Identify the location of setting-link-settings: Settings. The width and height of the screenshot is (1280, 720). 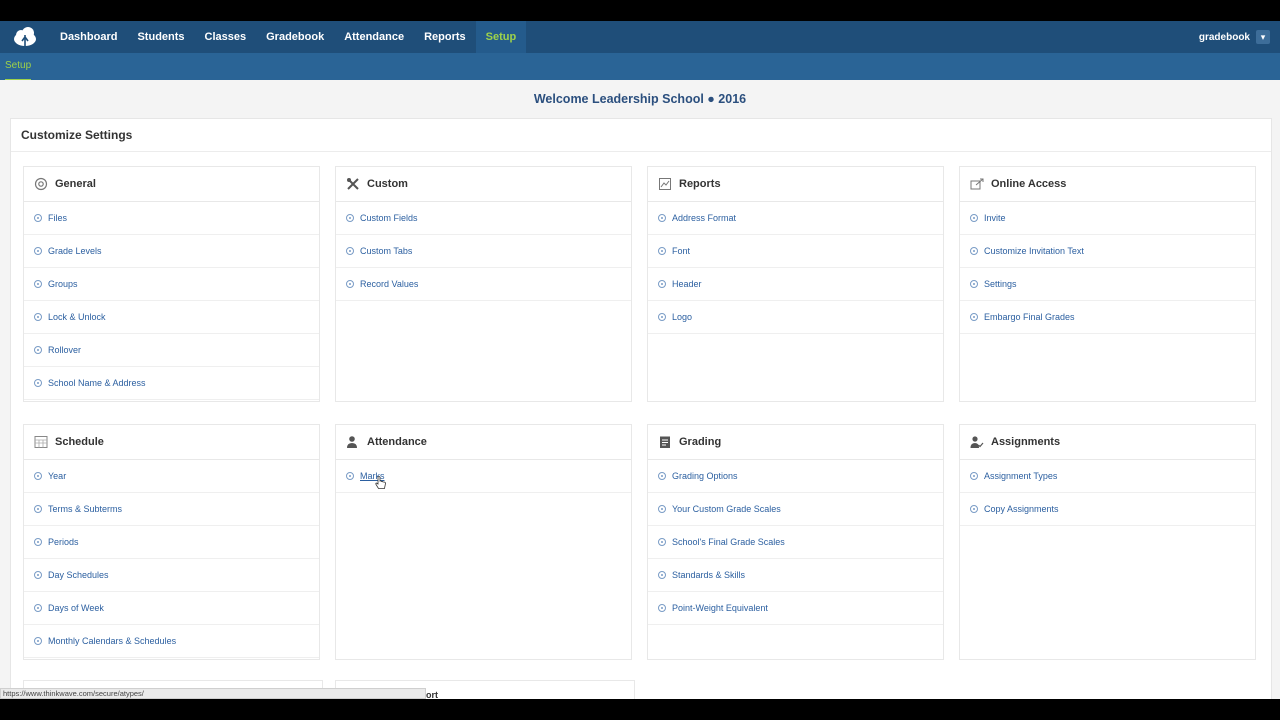
(1107, 284).